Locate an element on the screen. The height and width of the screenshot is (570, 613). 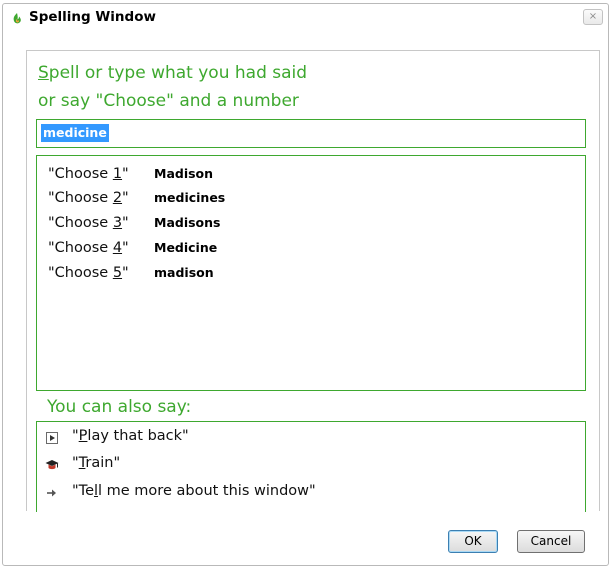
also-item-text: "Tell me more about this window" is located at coordinates (194, 491).